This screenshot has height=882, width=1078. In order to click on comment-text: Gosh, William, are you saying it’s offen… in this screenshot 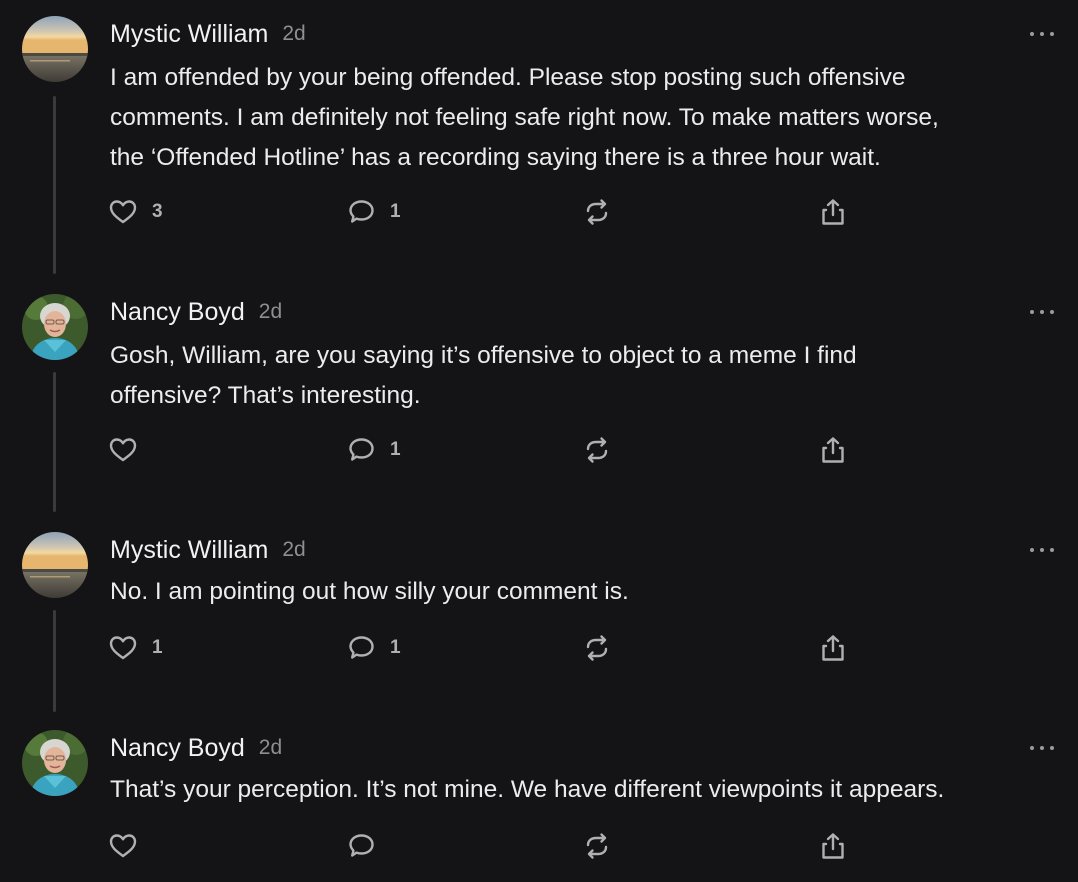, I will do `click(582, 376)`.